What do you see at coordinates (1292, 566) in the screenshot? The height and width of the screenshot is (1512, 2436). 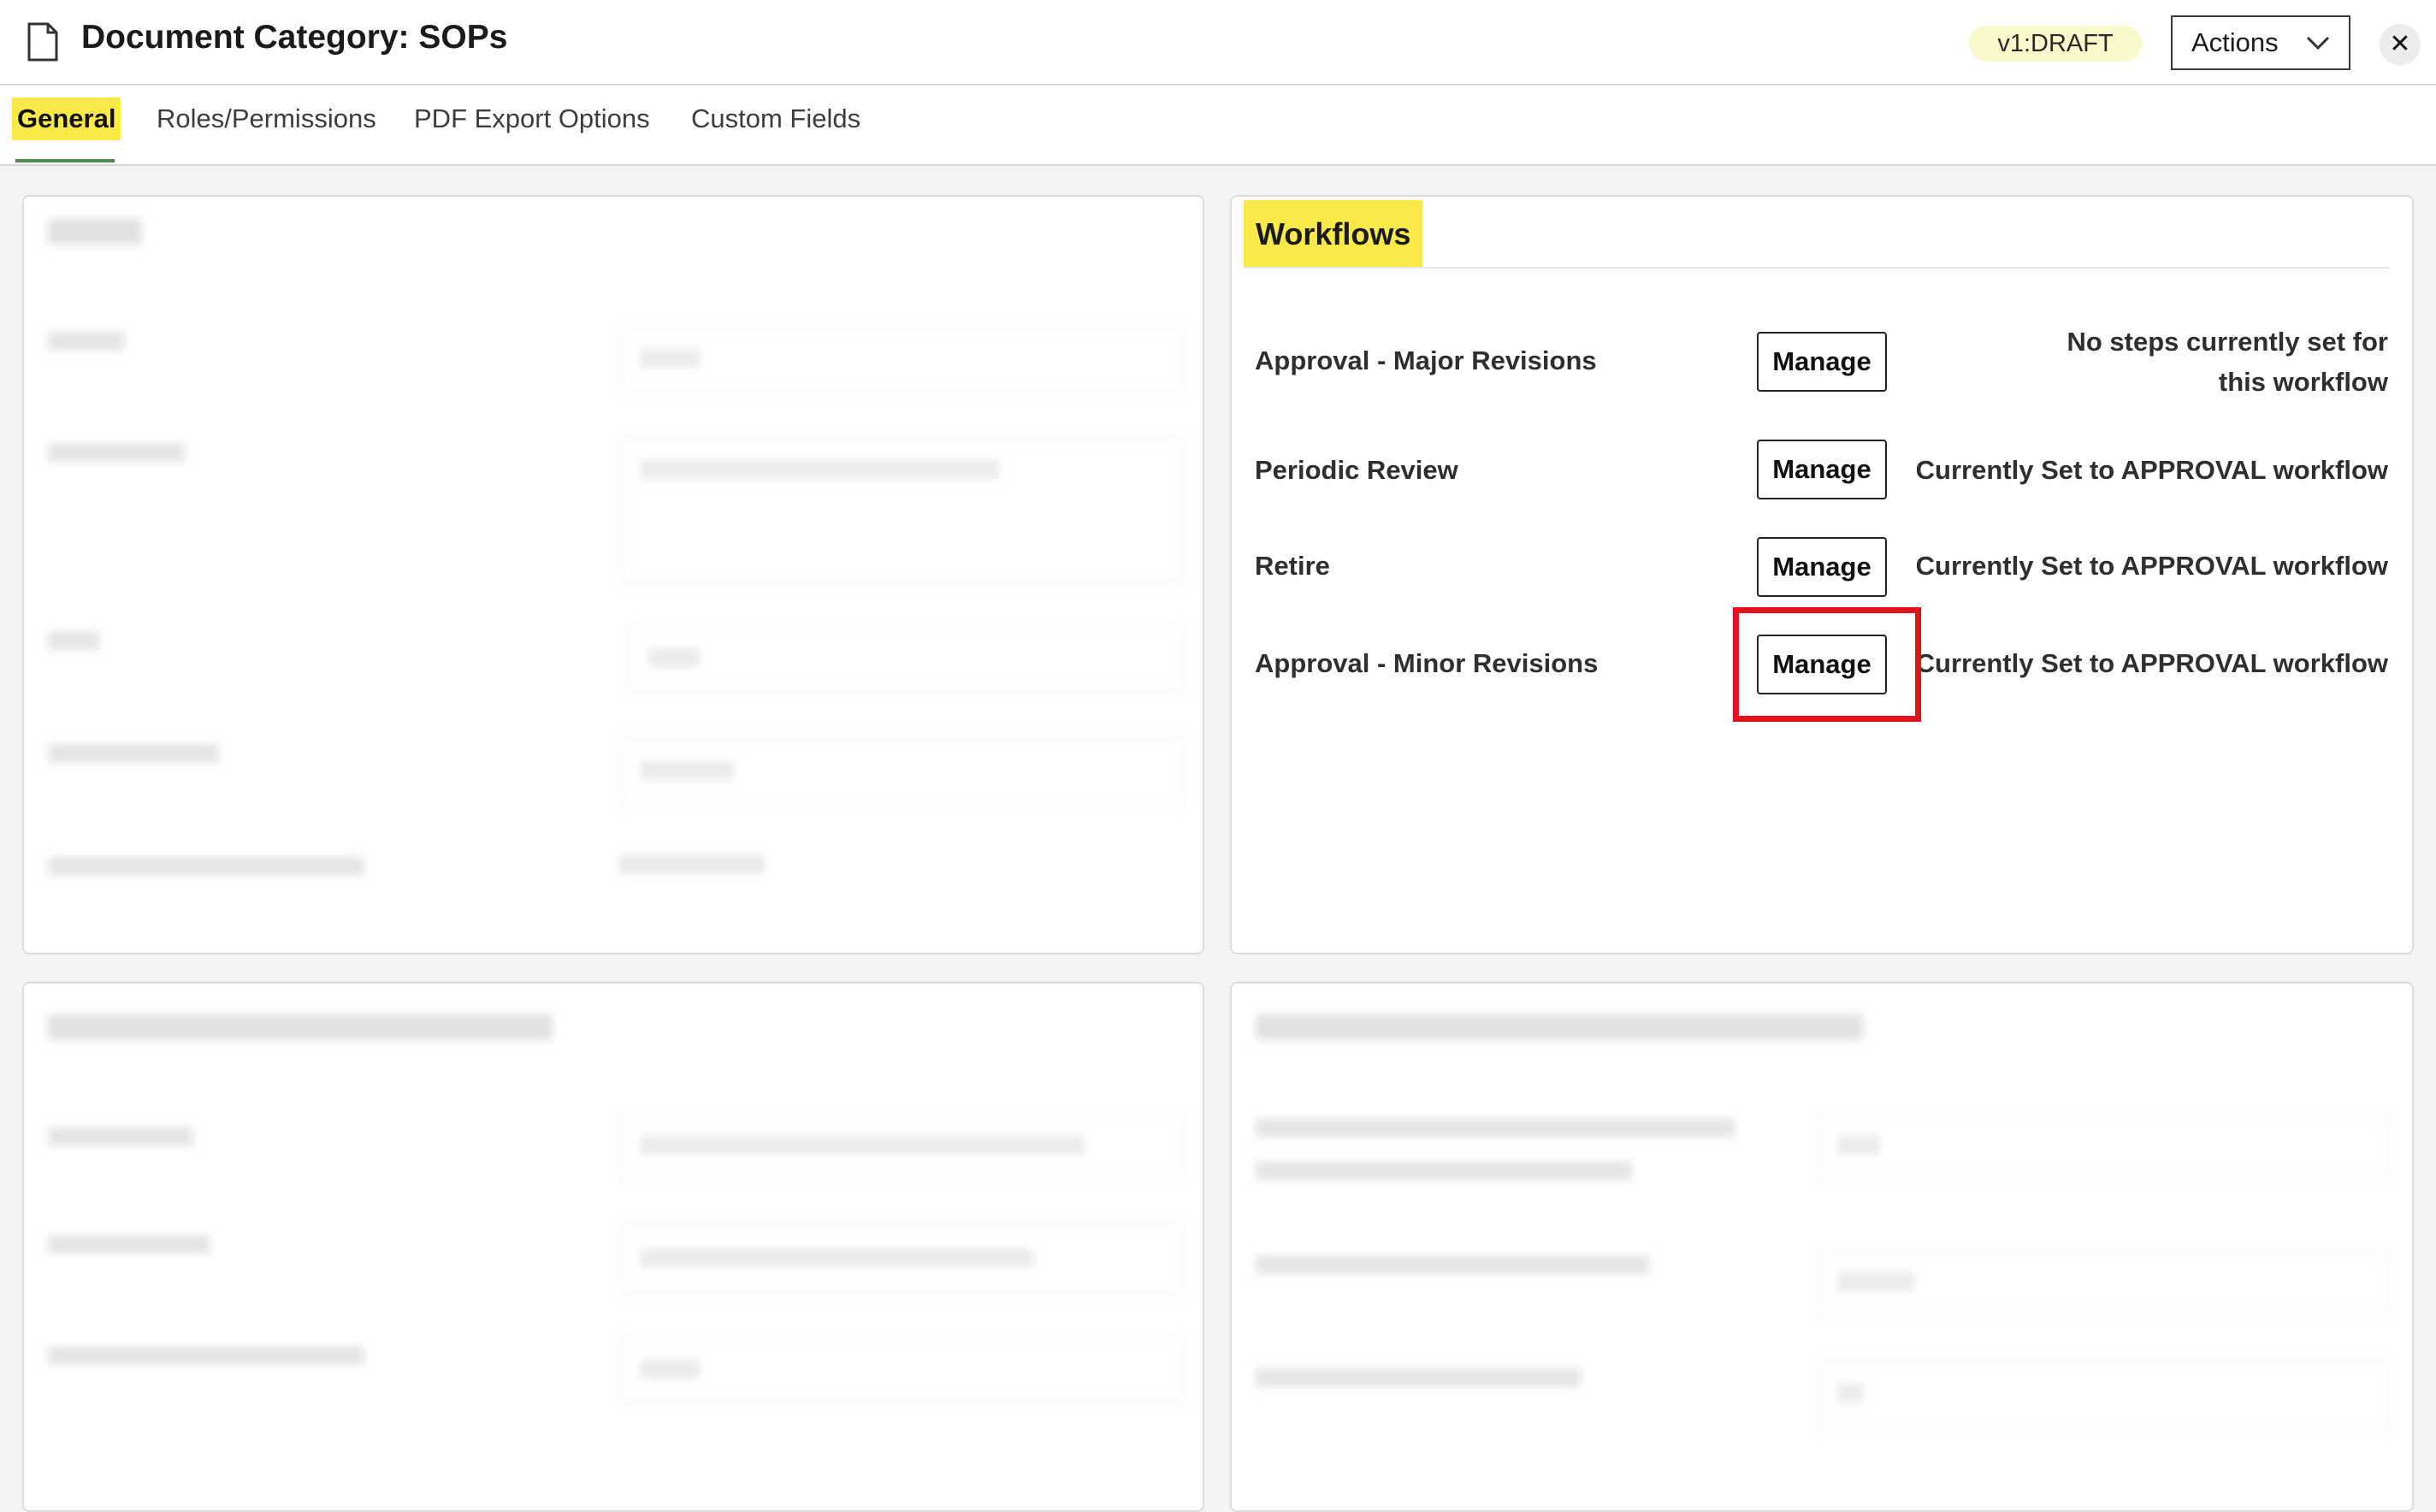 I see `workflow-name-retire: Retire` at bounding box center [1292, 566].